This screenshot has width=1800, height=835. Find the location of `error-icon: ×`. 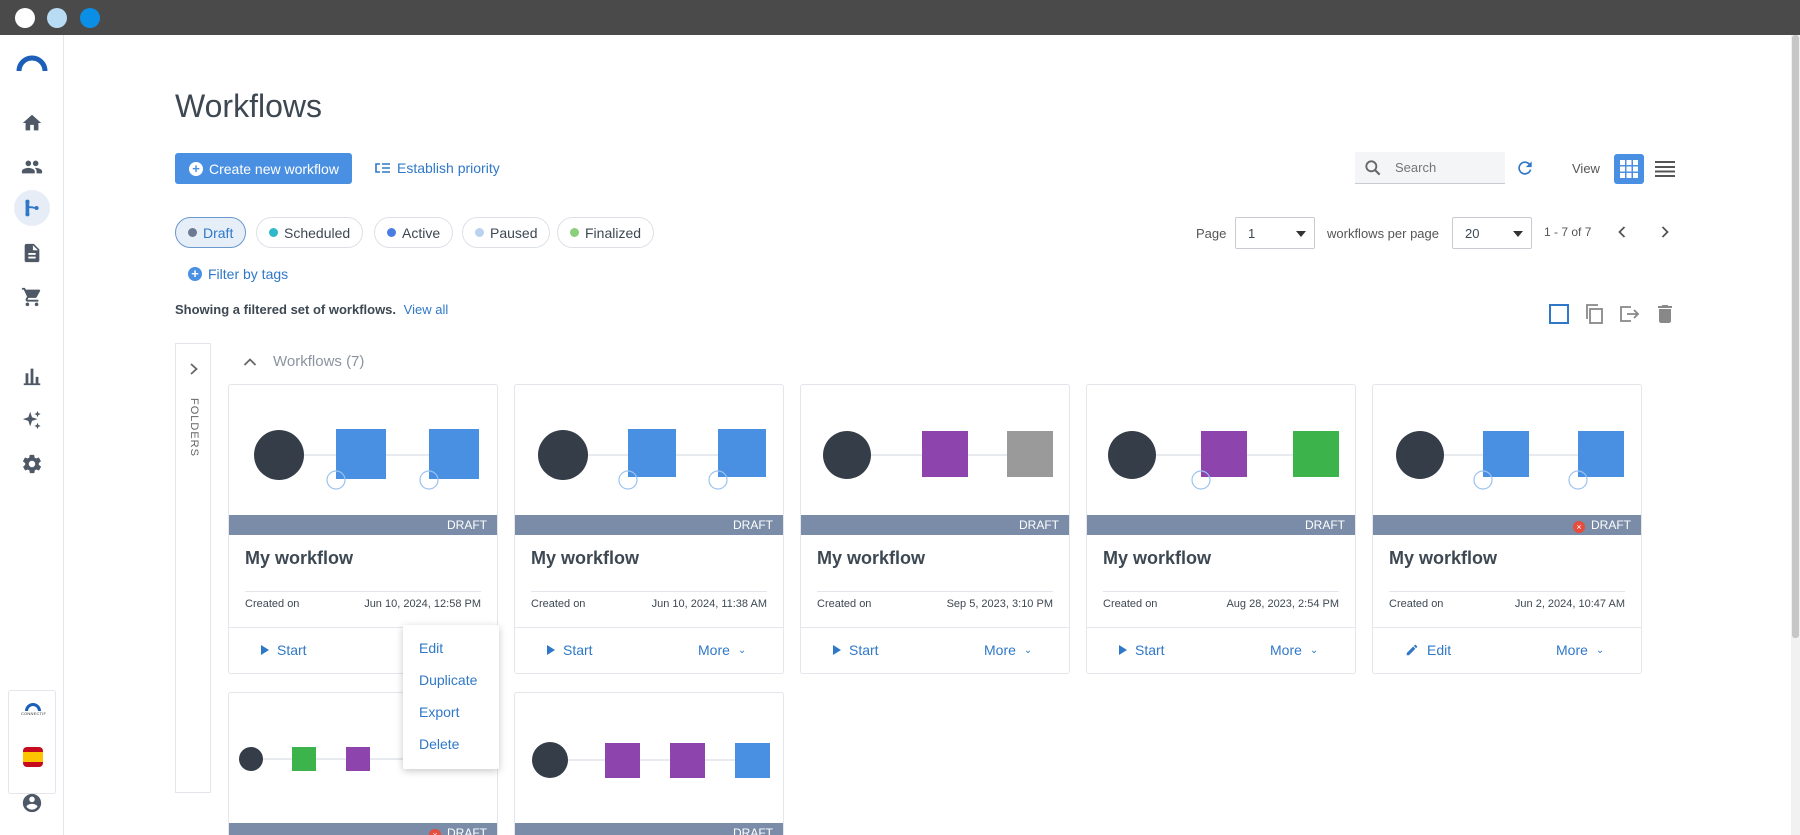

error-icon: × is located at coordinates (1579, 527).